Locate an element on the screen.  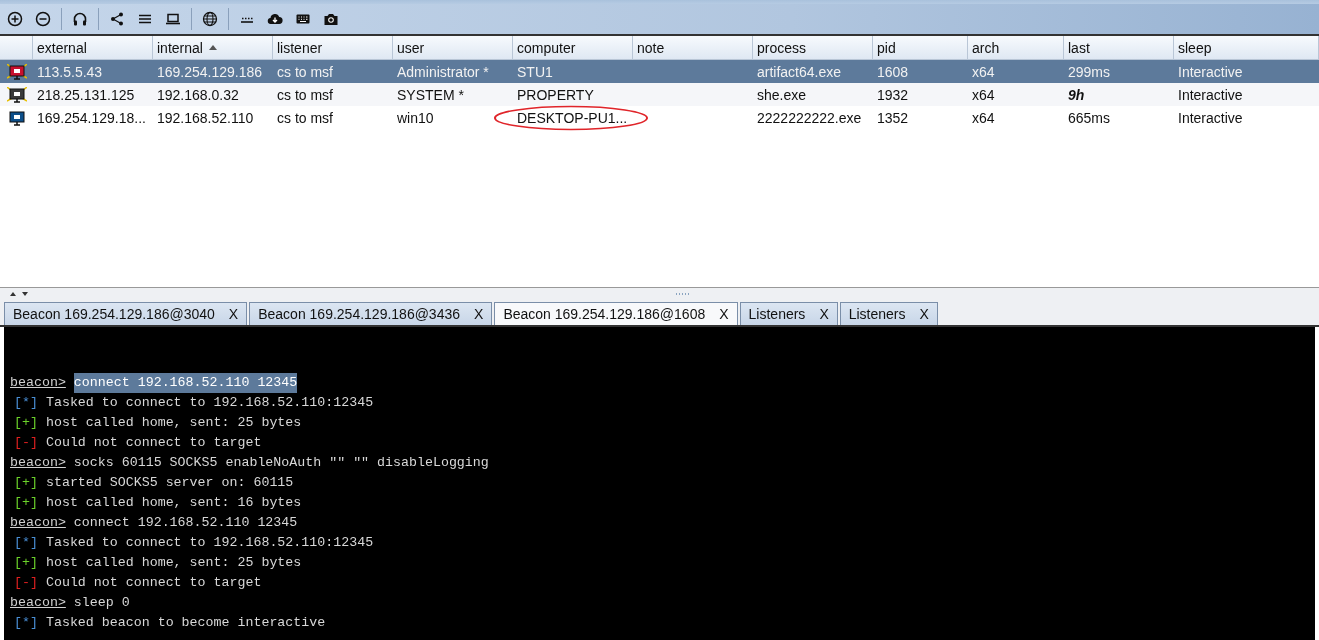
laptop-icon is located at coordinates (173, 19).